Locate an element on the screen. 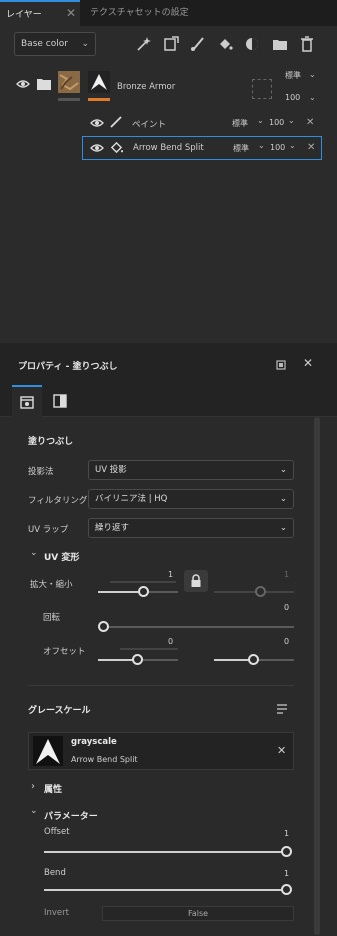 This screenshot has height=936, width=337. section-divider is located at coordinates (161, 685).